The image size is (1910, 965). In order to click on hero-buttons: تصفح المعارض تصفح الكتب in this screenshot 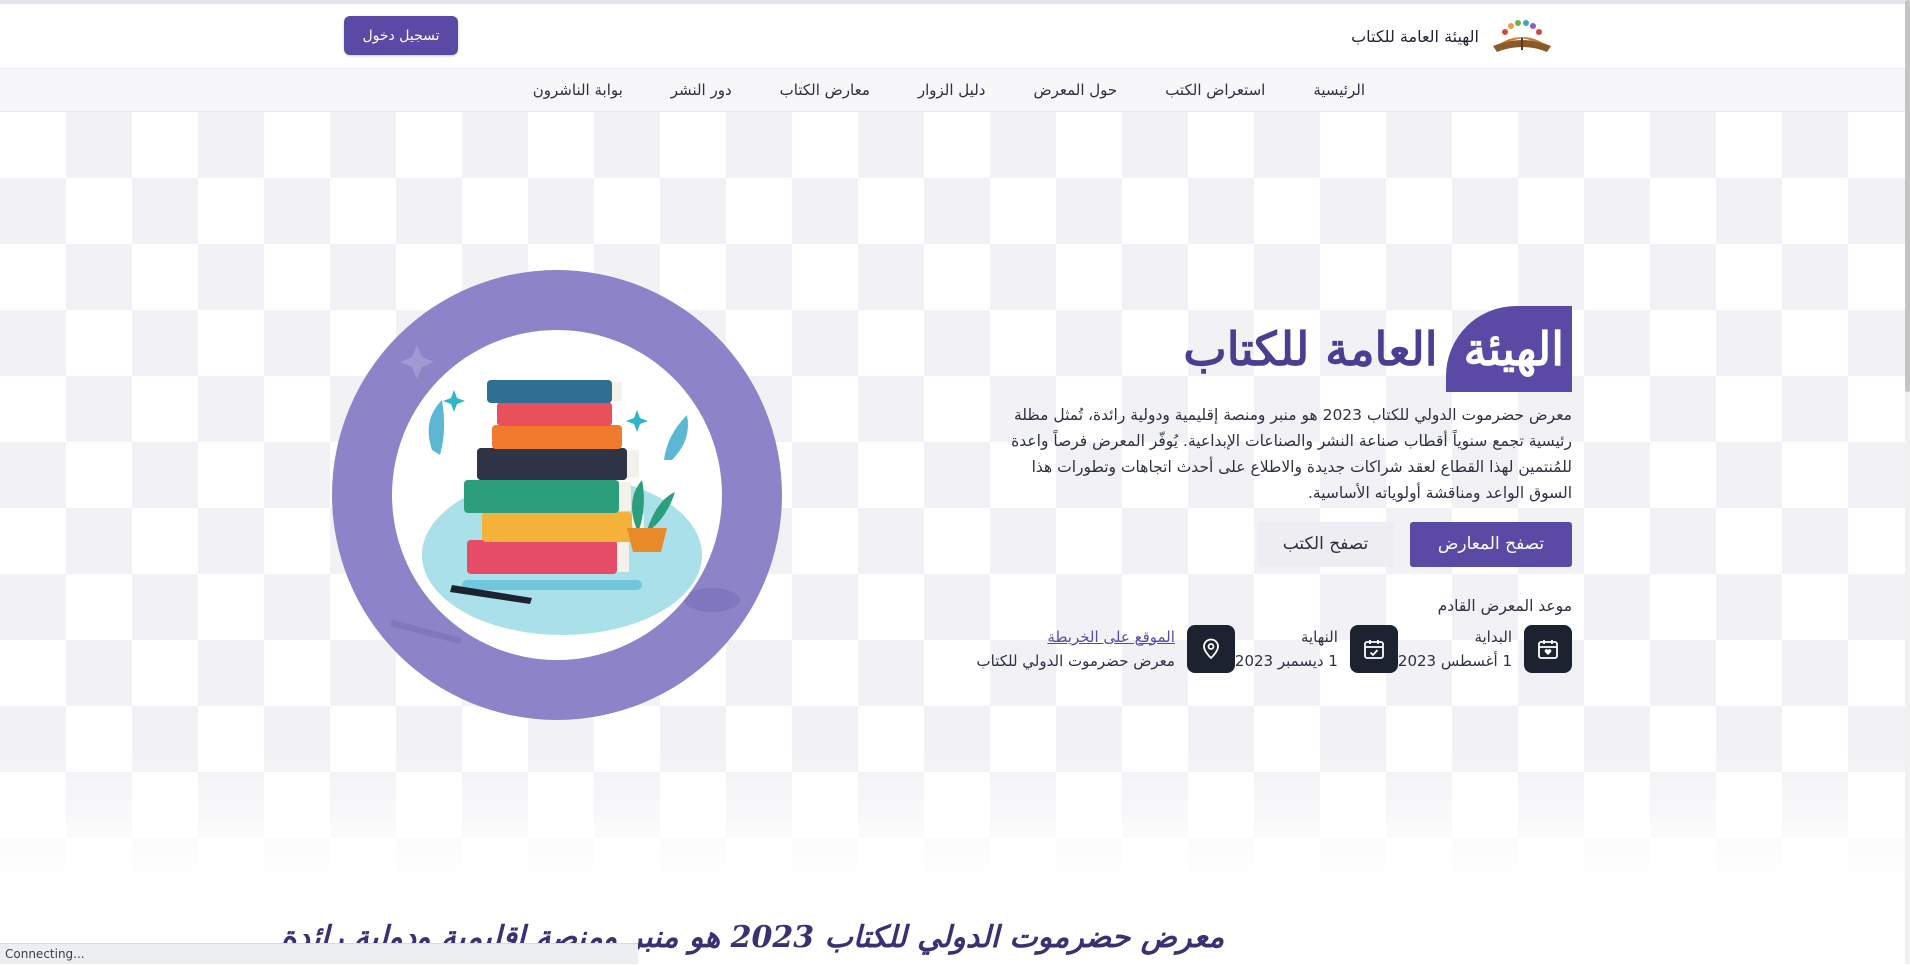, I will do `click(1287, 544)`.